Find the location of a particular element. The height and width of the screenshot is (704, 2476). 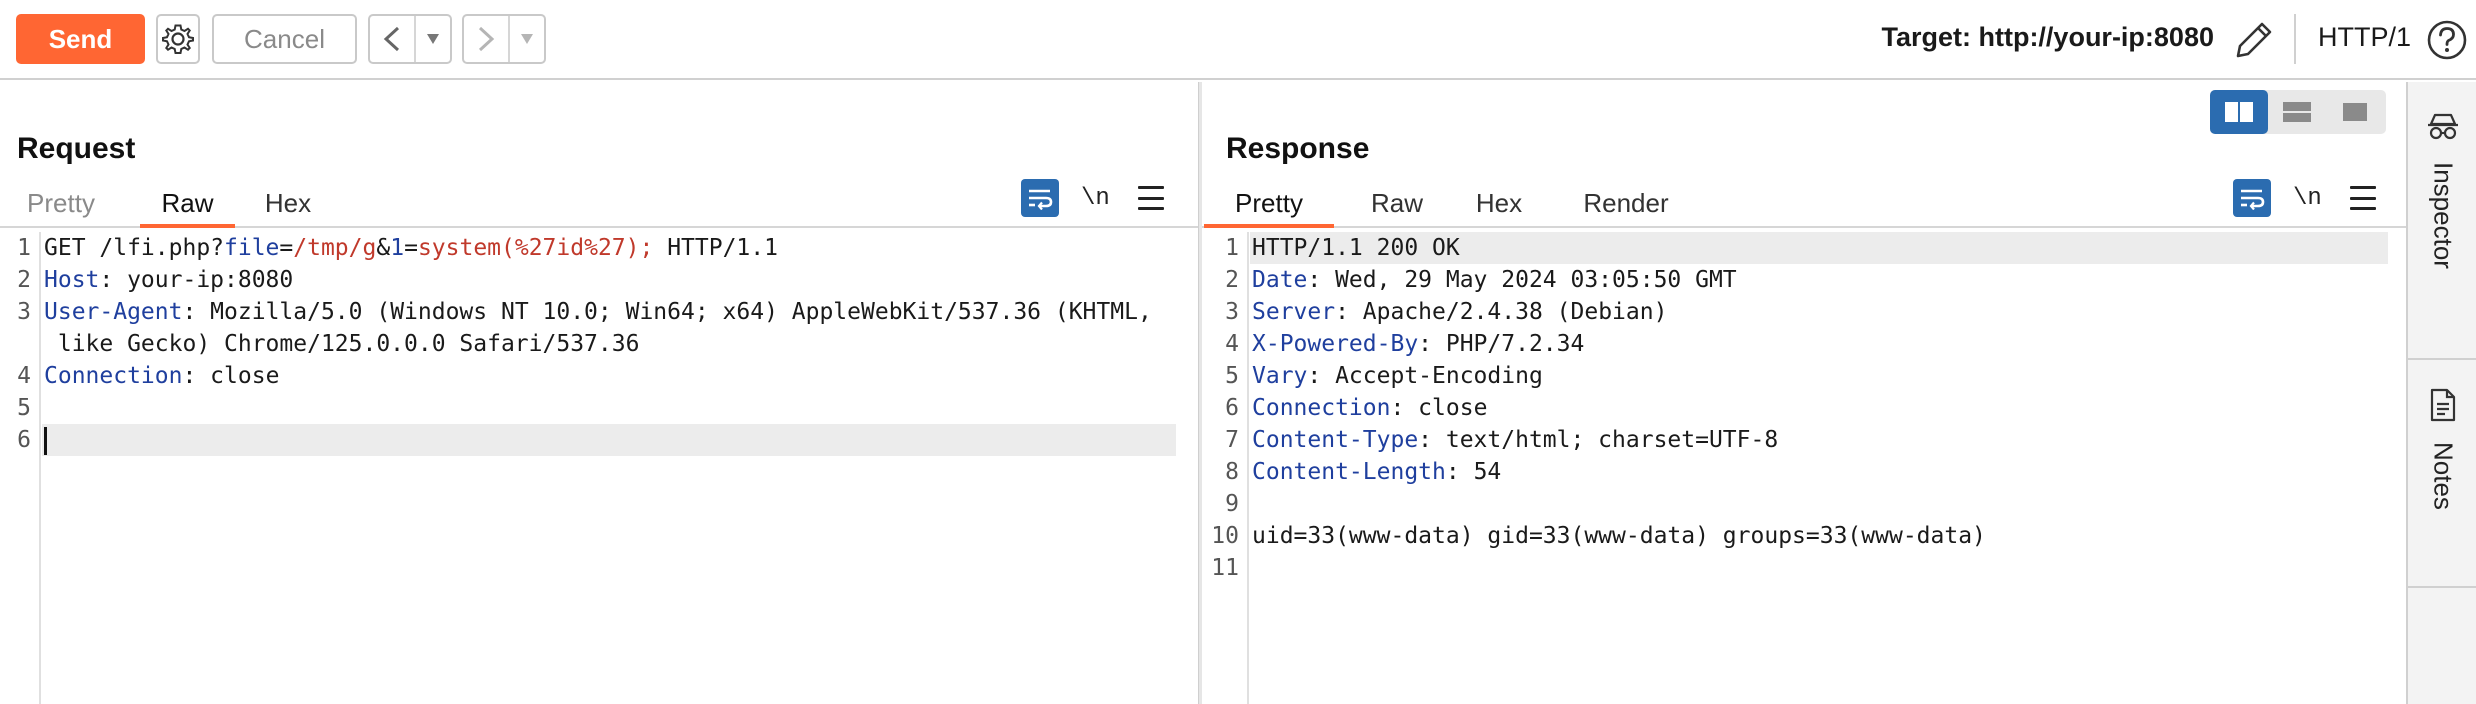

layout-toggle is located at coordinates (2298, 112).